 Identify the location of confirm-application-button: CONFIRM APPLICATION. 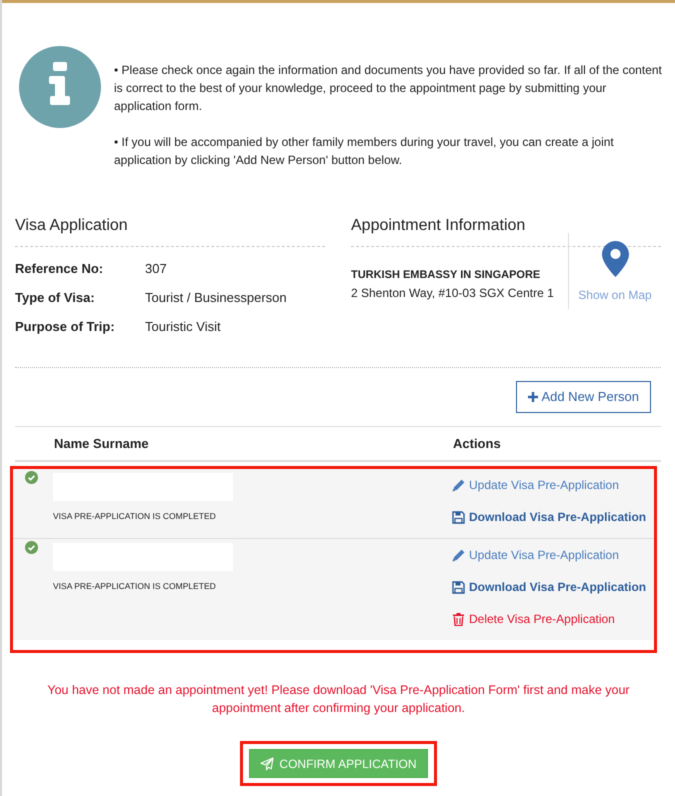
(338, 763).